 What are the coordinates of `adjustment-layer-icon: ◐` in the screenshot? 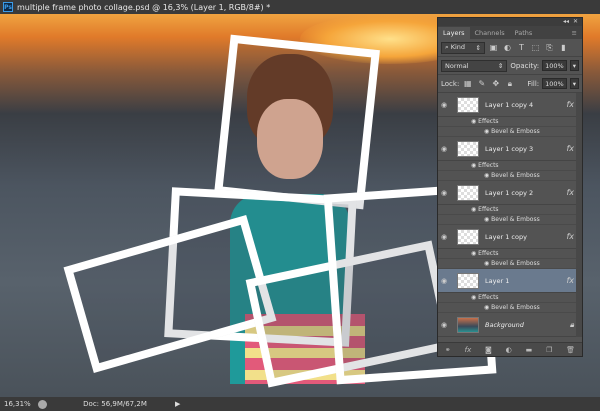 It's located at (509, 350).